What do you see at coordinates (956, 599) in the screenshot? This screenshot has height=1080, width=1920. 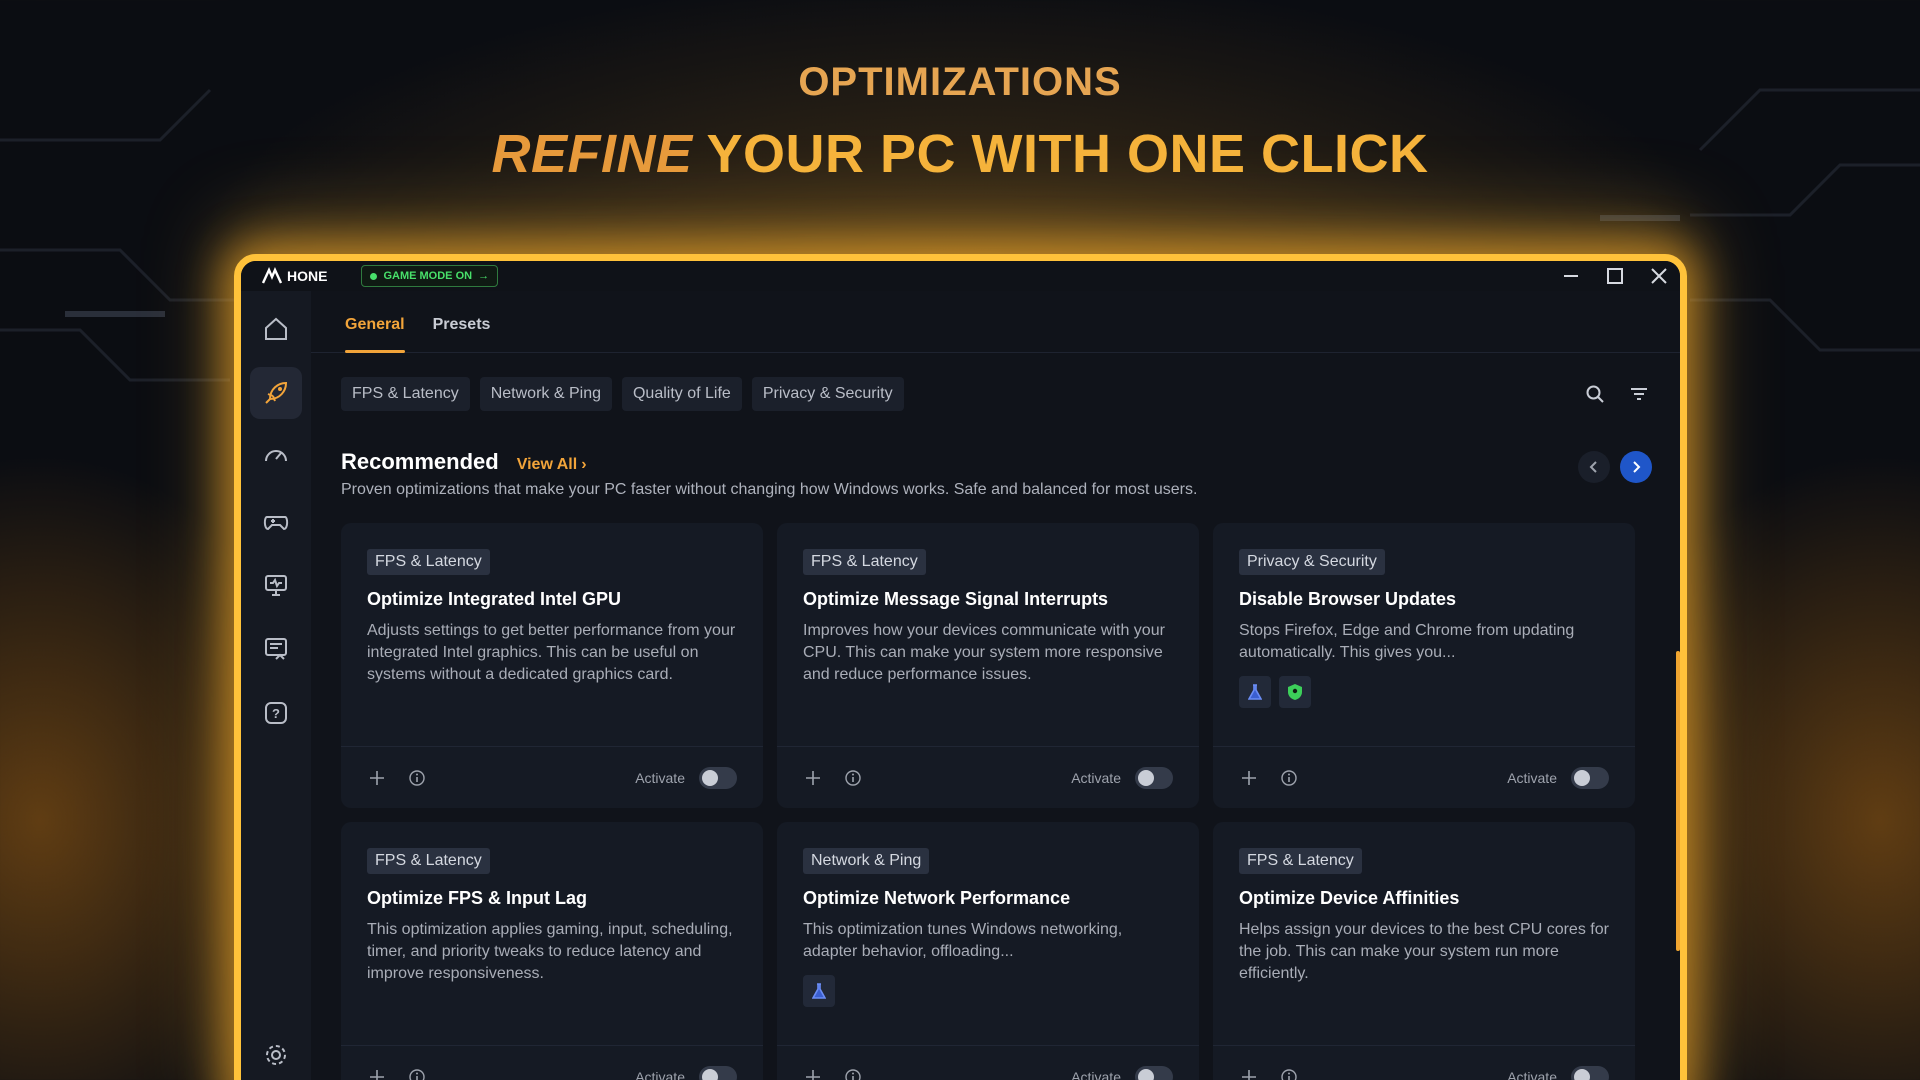 I see `card-title: Optimize Message Signal Interrupts` at bounding box center [956, 599].